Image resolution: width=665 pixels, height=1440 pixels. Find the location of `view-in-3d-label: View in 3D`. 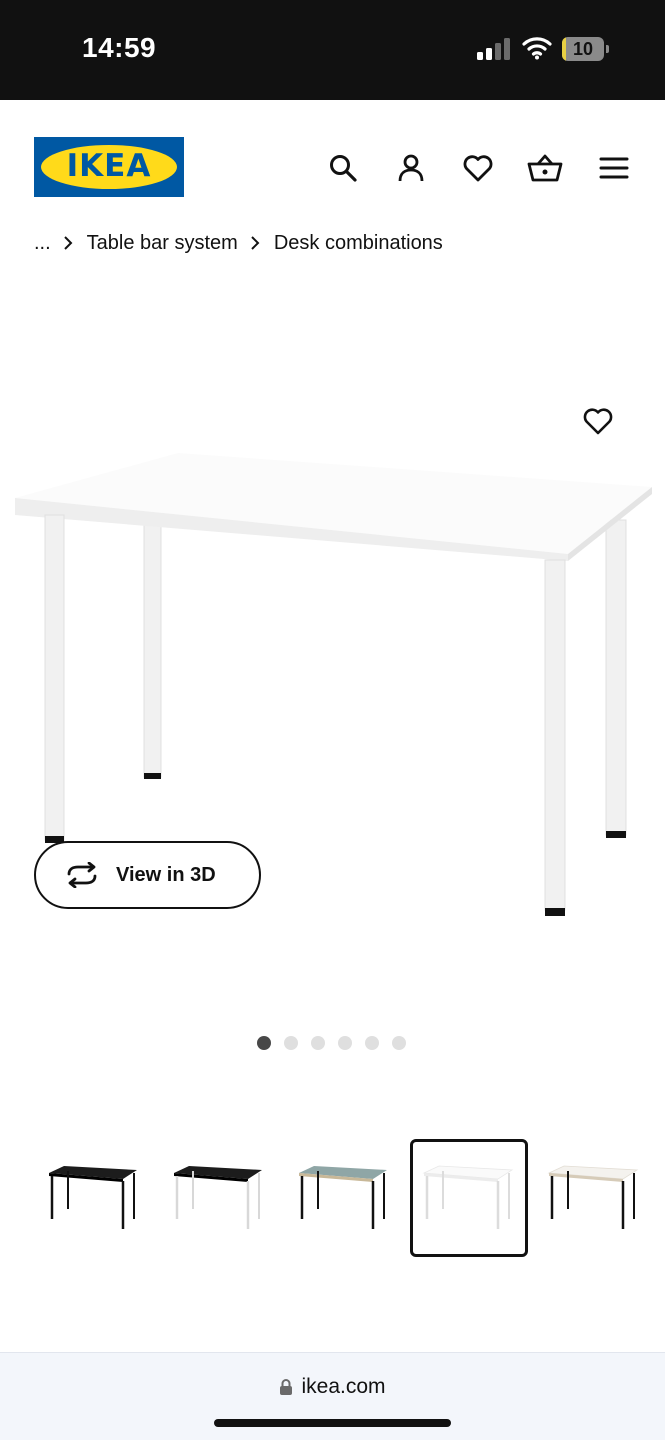

view-in-3d-label: View in 3D is located at coordinates (166, 874).